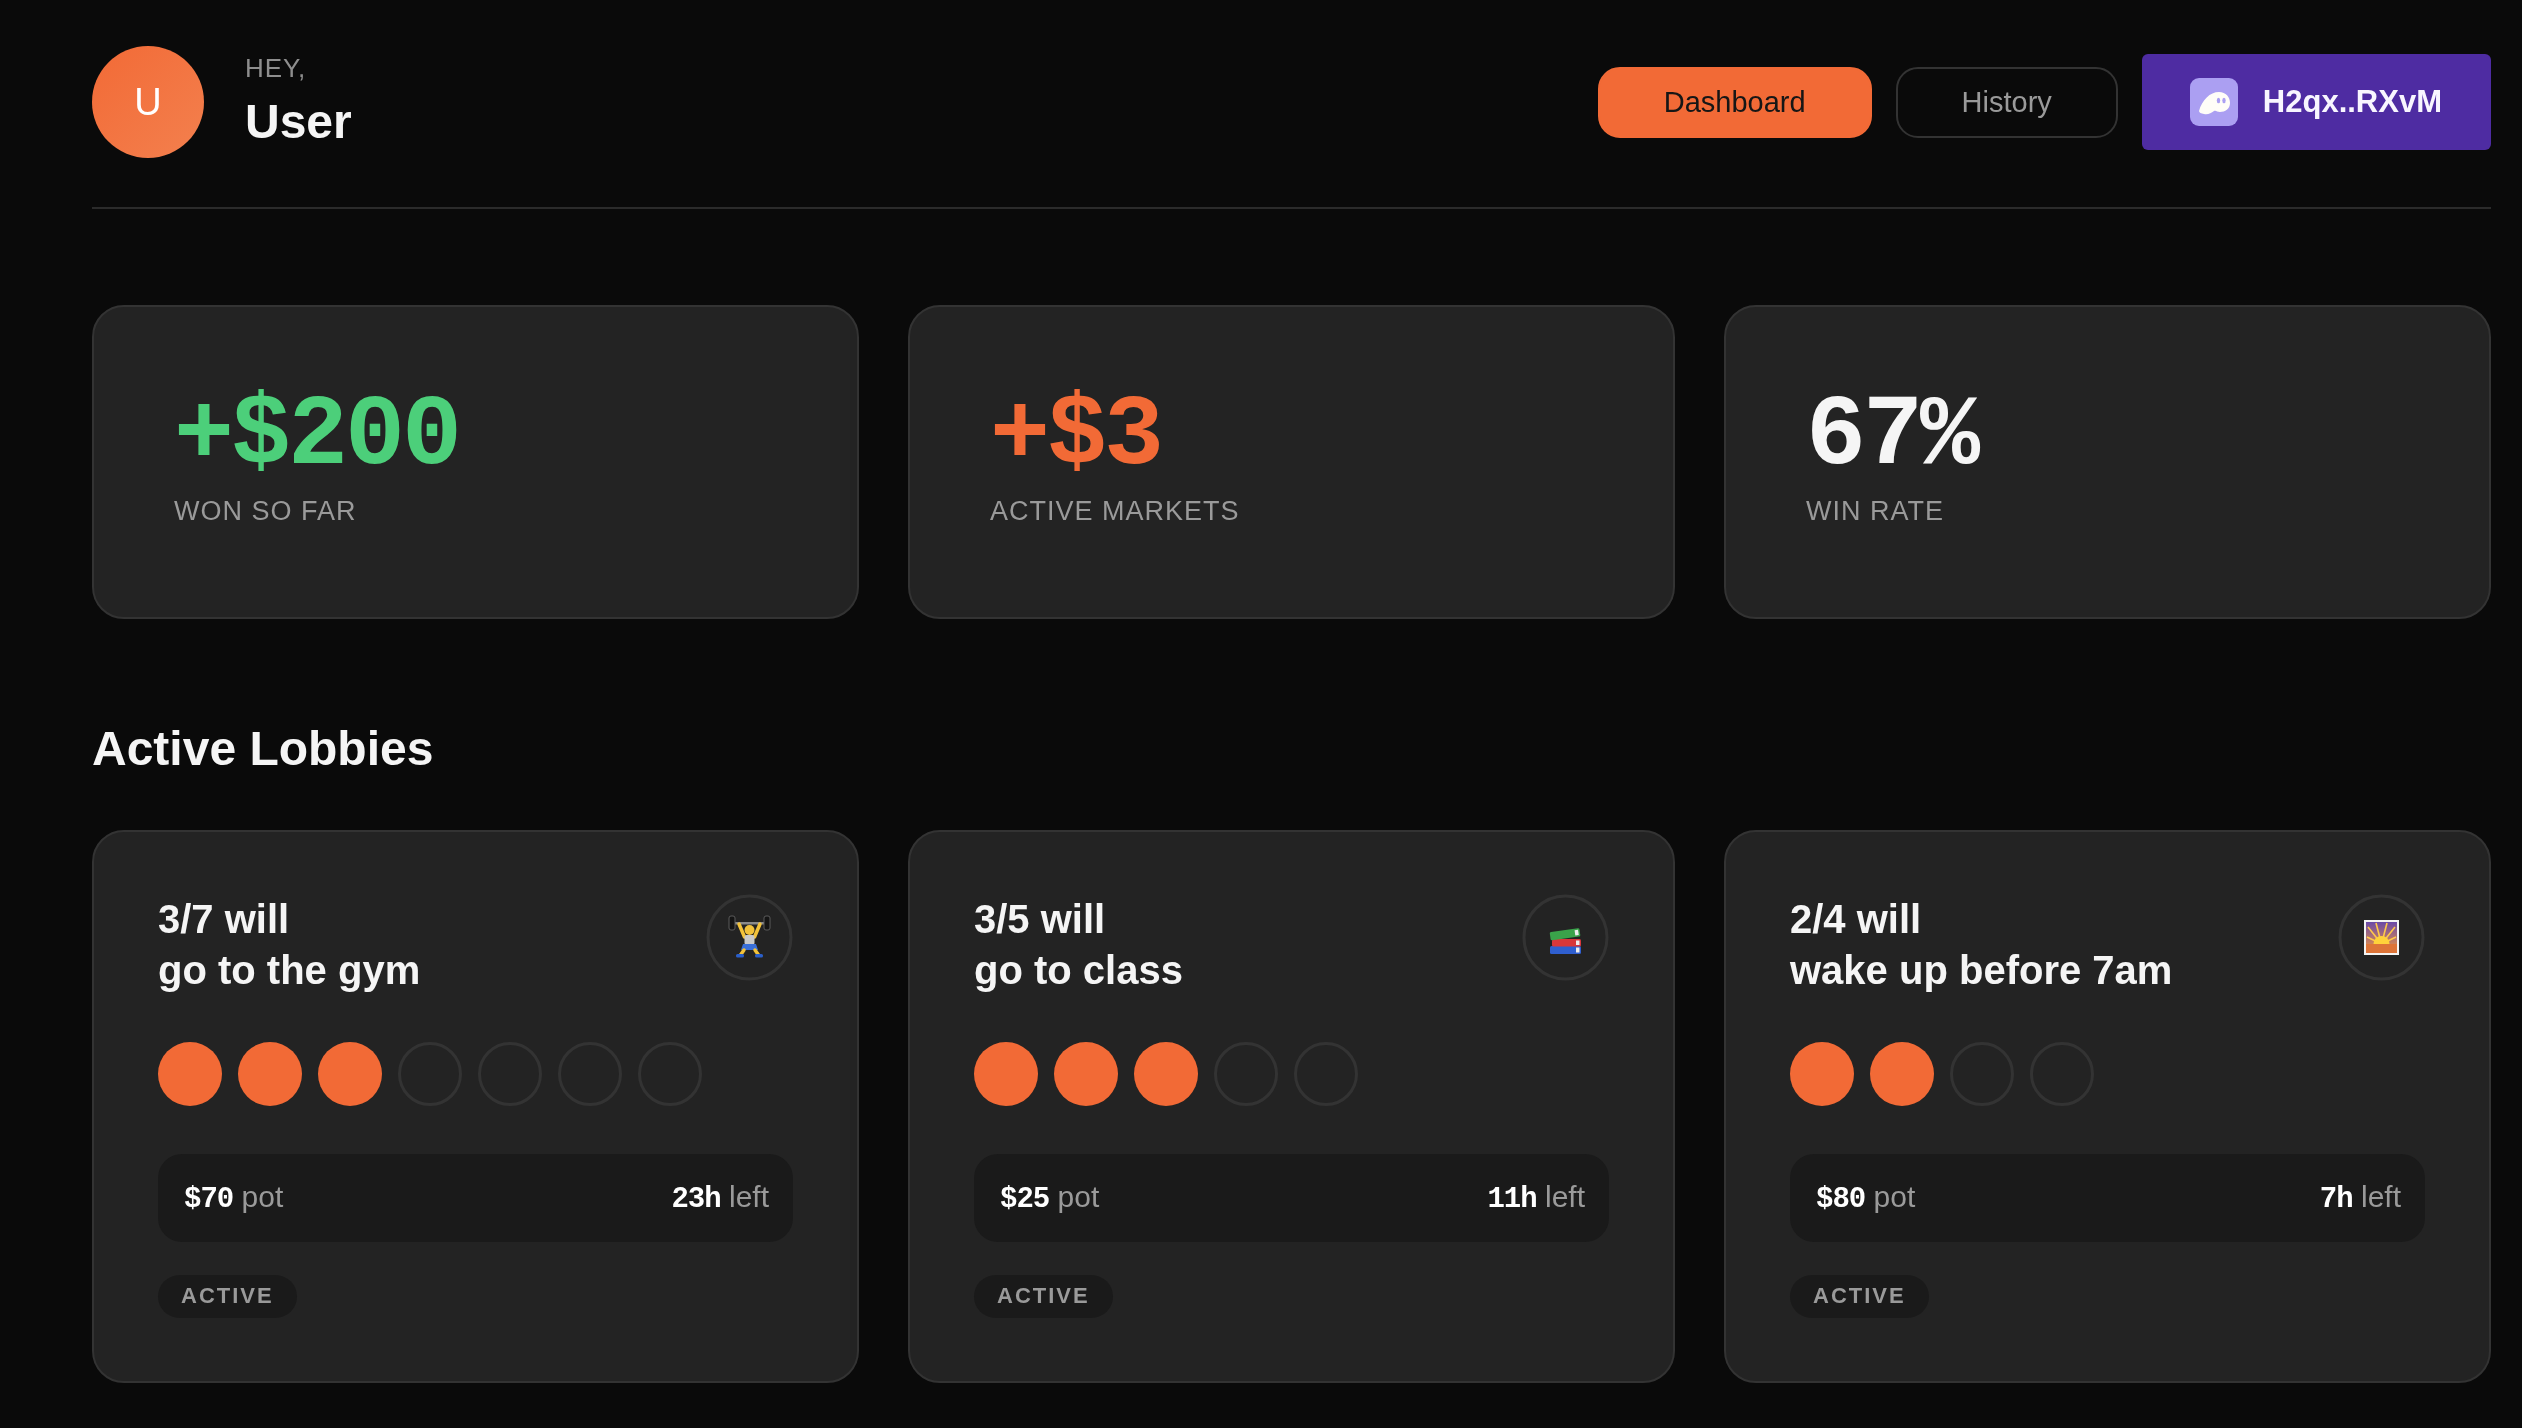 Image resolution: width=2522 pixels, height=1428 pixels. I want to click on pot-text: $70 pot, so click(234, 1197).